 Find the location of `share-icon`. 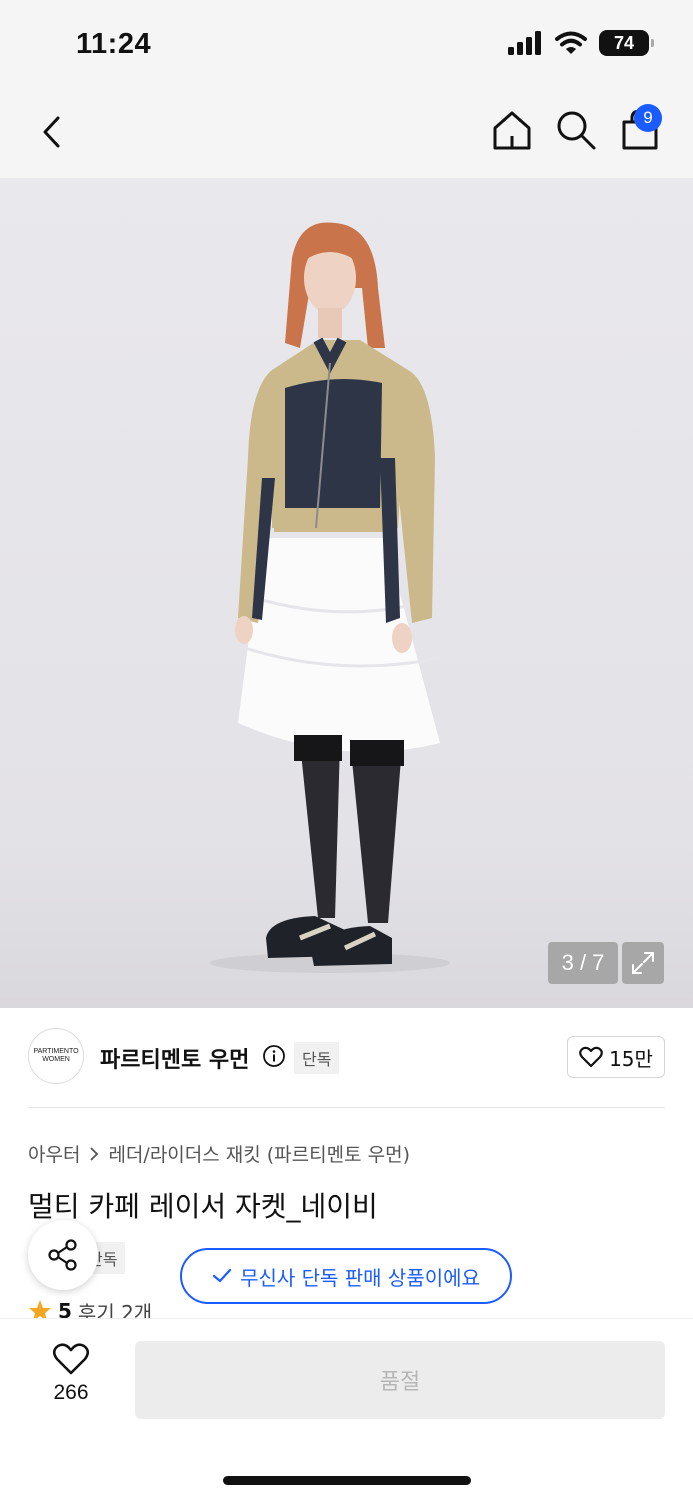

share-icon is located at coordinates (62, 1255).